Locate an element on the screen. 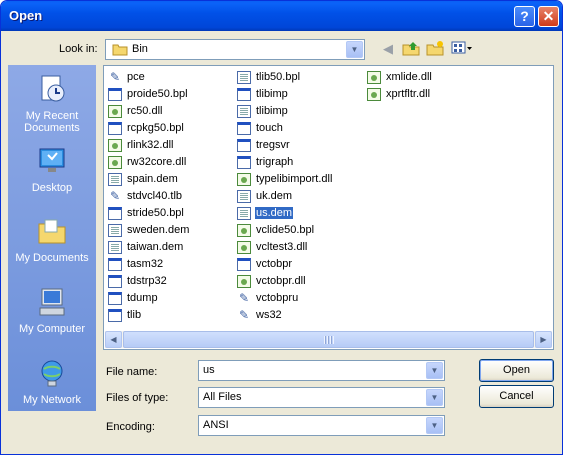 This screenshot has width=563, height=455. file-name: xprtfltr.dll is located at coordinates (408, 94).